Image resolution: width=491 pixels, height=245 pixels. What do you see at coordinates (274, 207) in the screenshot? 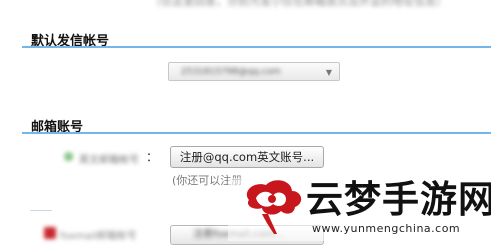
I see `watermark-logo-icon` at bounding box center [274, 207].